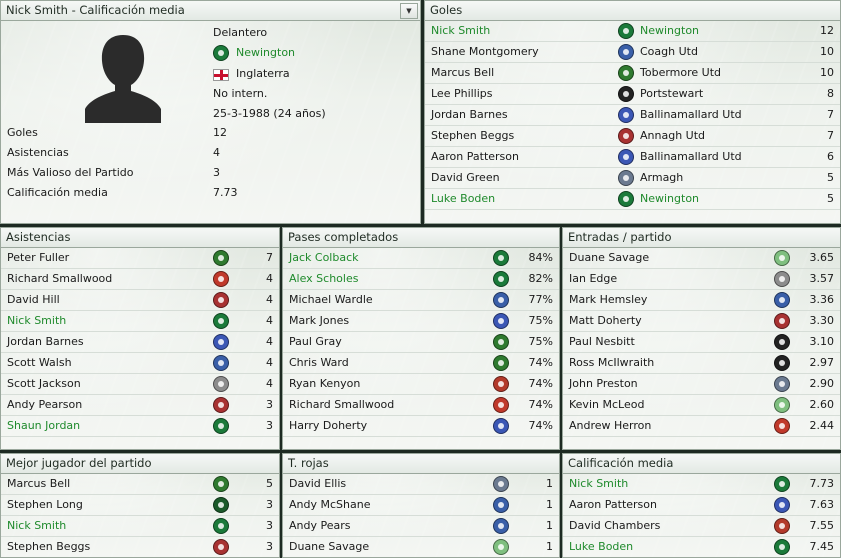 The width and height of the screenshot is (841, 558). What do you see at coordinates (140, 547) in the screenshot?
I see `list-row: Stephen Beggs 3` at bounding box center [140, 547].